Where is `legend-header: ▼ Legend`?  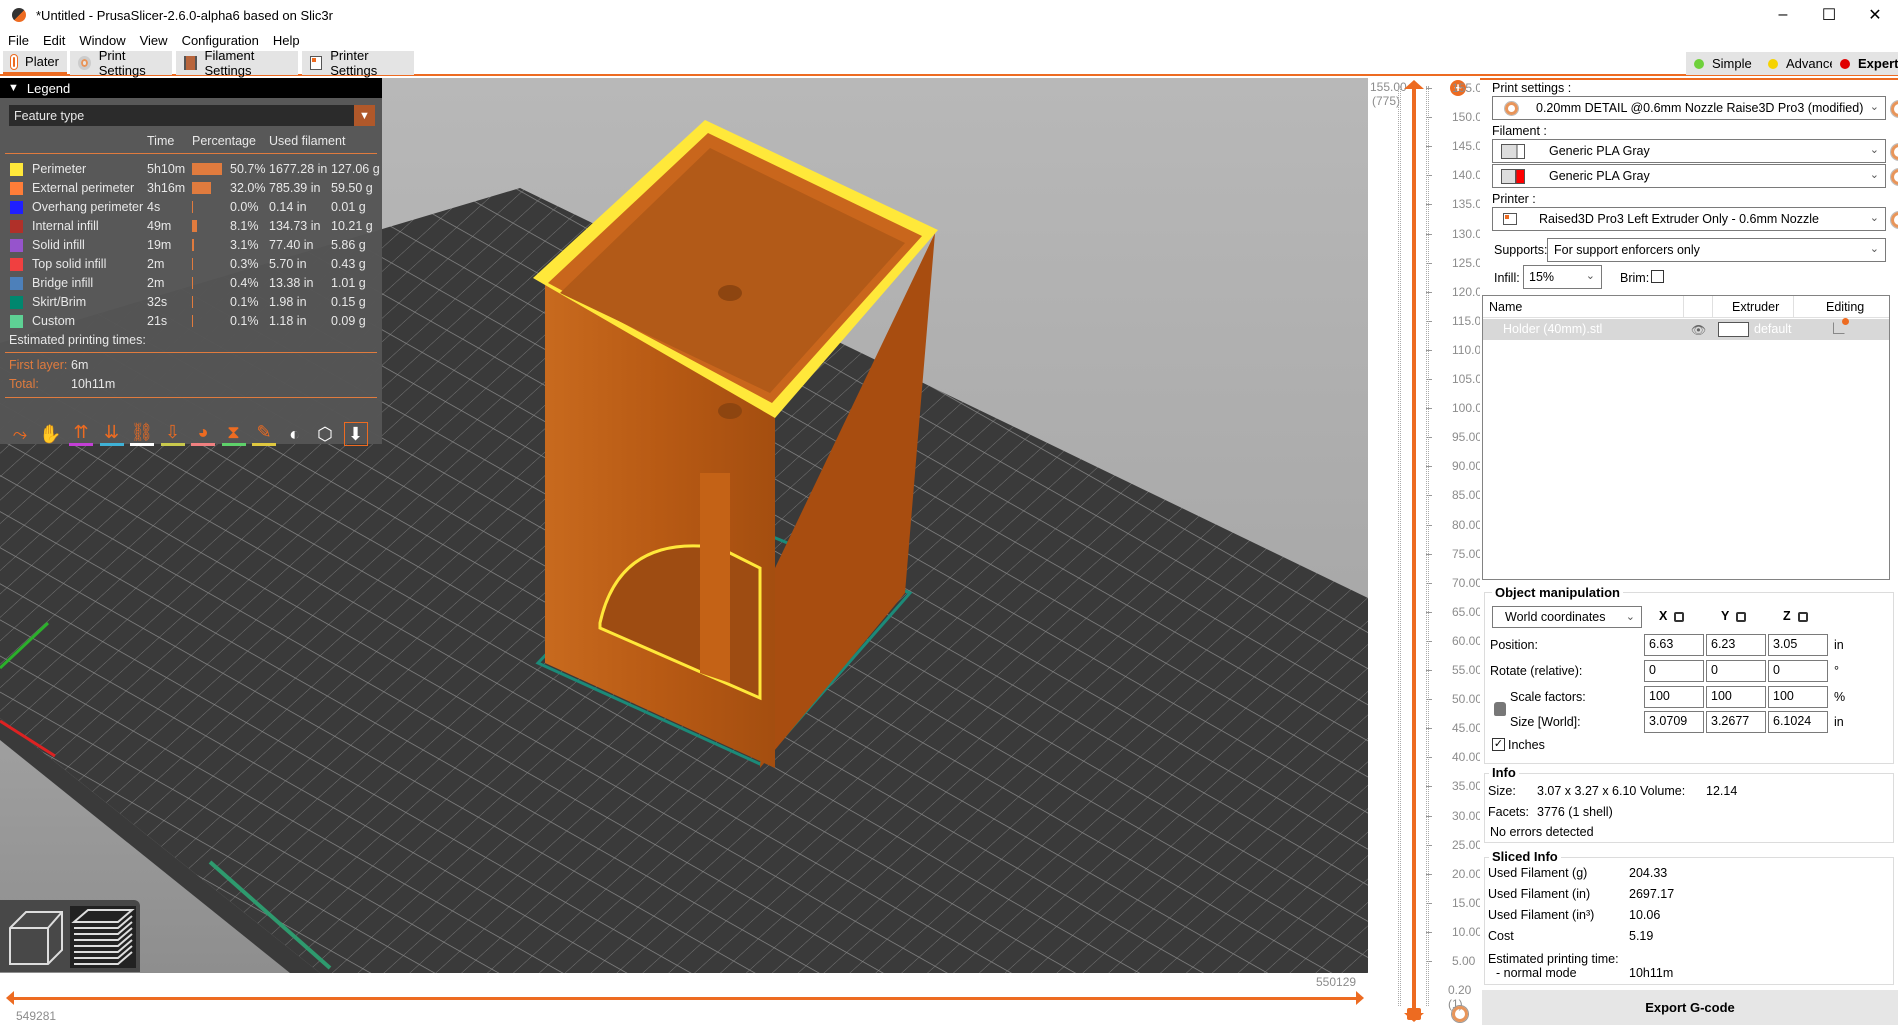 legend-header: ▼ Legend is located at coordinates (191, 88).